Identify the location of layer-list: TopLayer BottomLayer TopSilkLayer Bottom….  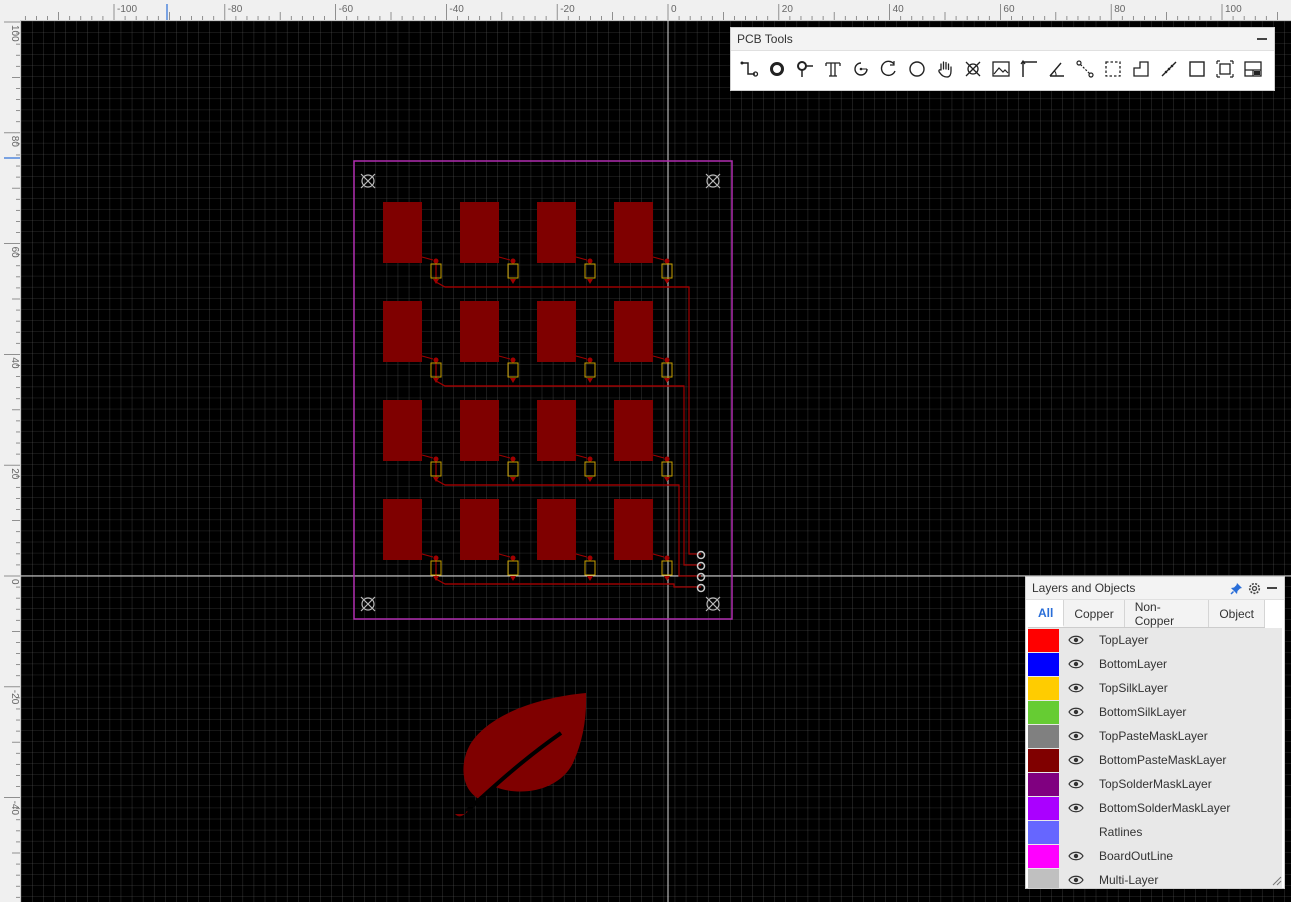
(1155, 758).